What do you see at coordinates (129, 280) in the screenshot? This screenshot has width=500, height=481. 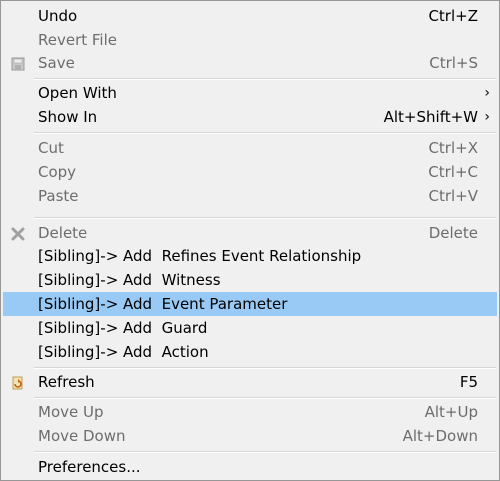 I see `add-witness-label: [Sibling]-> Add Witness` at bounding box center [129, 280].